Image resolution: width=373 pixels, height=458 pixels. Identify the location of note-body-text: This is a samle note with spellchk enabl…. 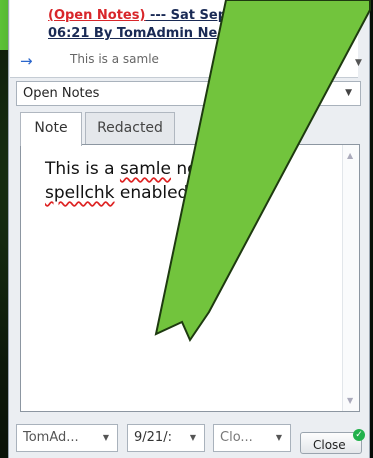
(180, 181).